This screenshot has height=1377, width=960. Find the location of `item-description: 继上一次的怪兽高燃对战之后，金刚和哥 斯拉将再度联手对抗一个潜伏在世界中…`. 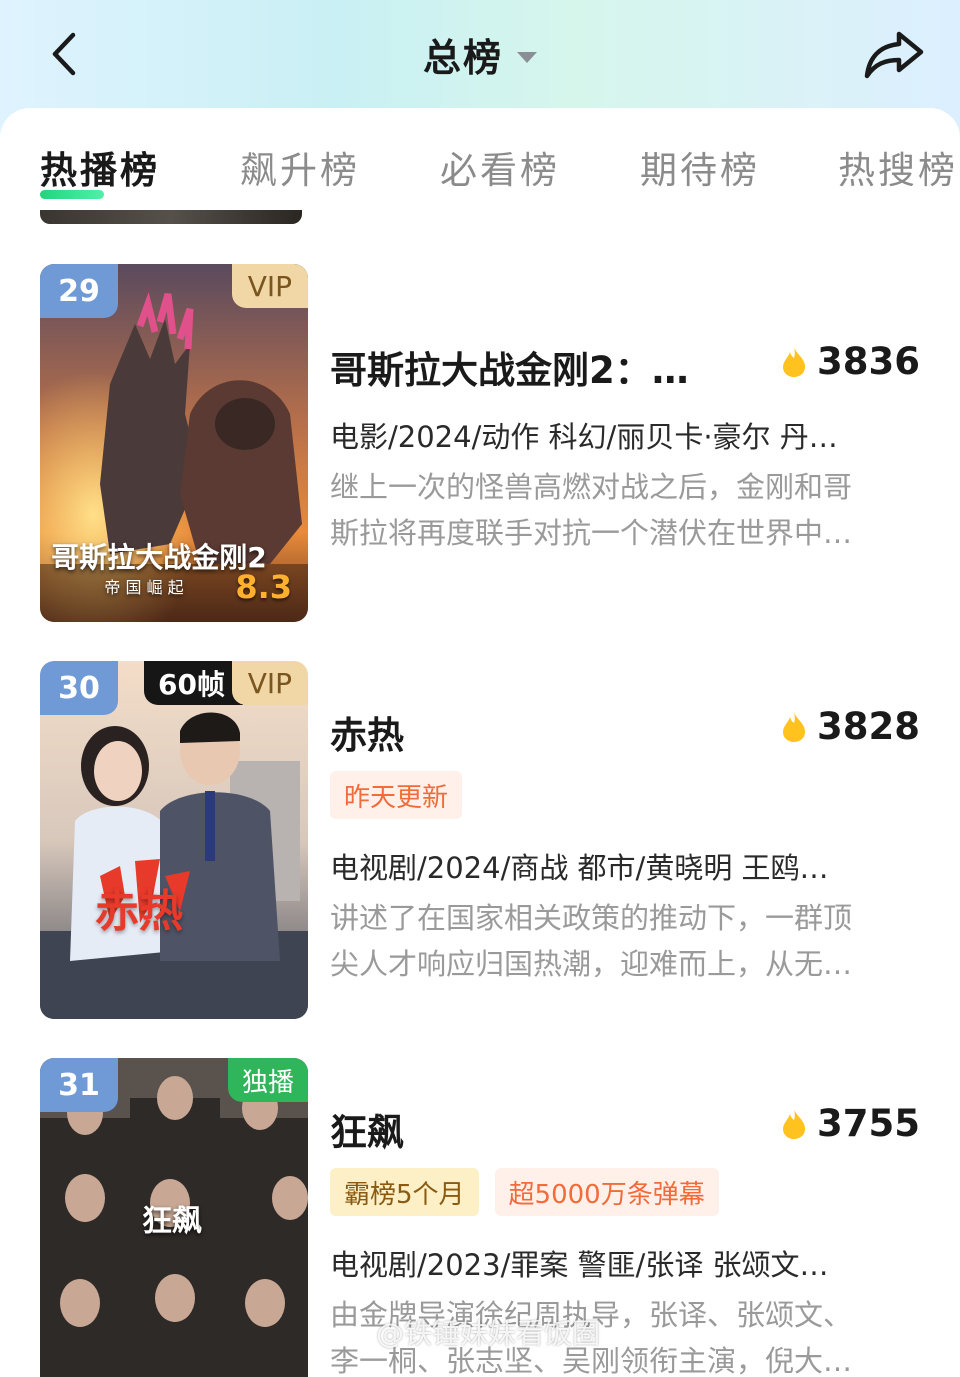

item-description: 继上一次的怪兽高燃对战之后，金刚和哥 斯拉将再度联手对抗一个潜伏在世界中… is located at coordinates (620, 510).